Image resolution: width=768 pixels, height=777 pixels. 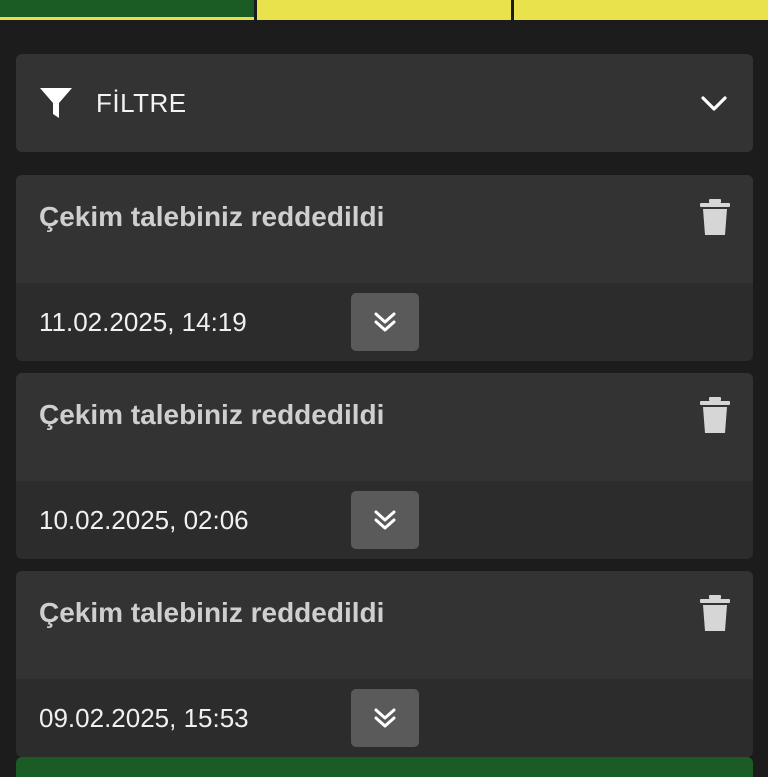 What do you see at coordinates (143, 322) in the screenshot?
I see `notification-date: 11.02.2025, 14:19` at bounding box center [143, 322].